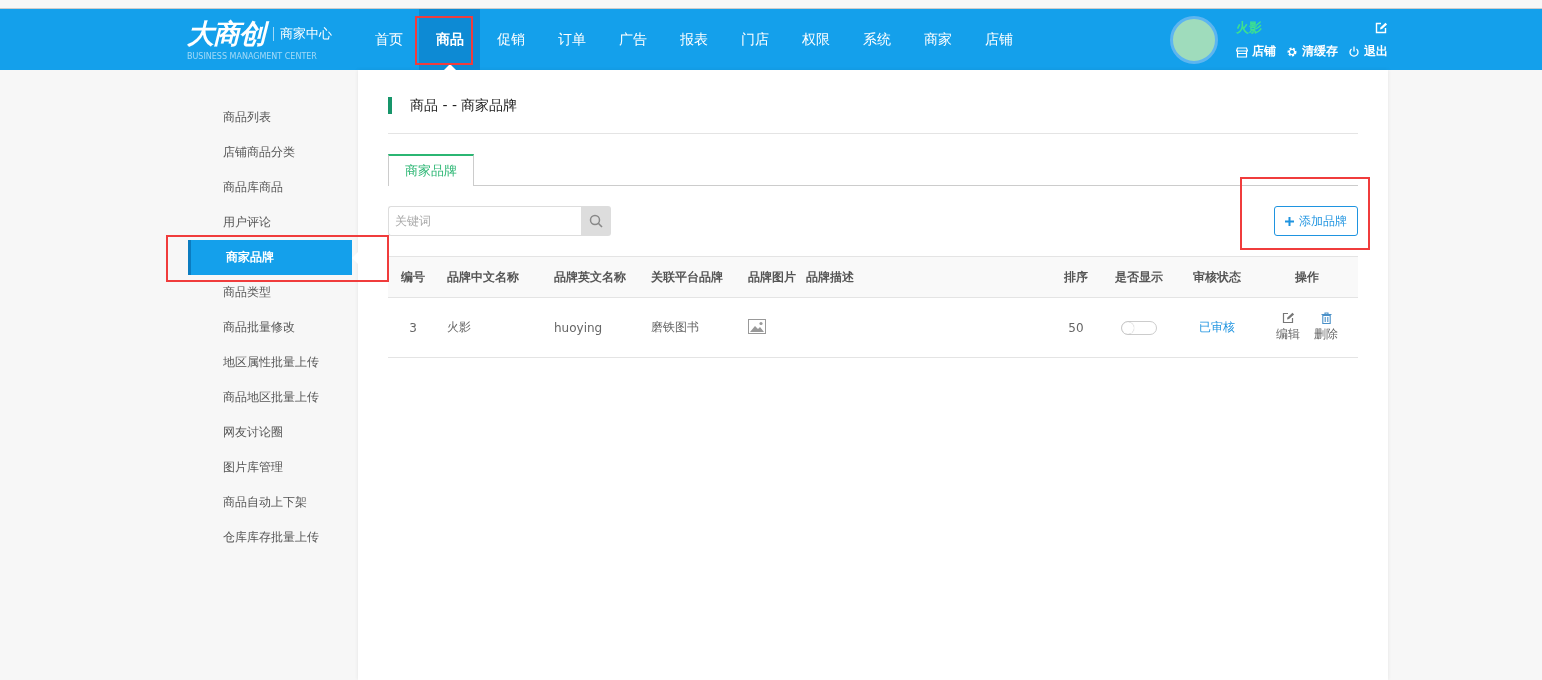 The height and width of the screenshot is (680, 1542). What do you see at coordinates (273, 292) in the screenshot?
I see `sidebar-item: 商品类型` at bounding box center [273, 292].